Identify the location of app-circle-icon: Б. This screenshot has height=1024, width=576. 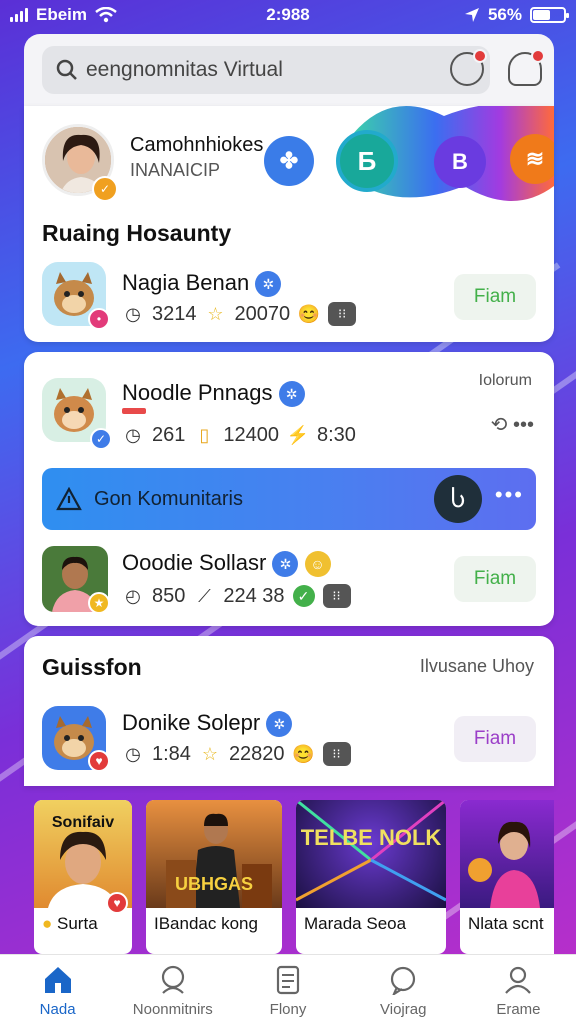
(367, 161).